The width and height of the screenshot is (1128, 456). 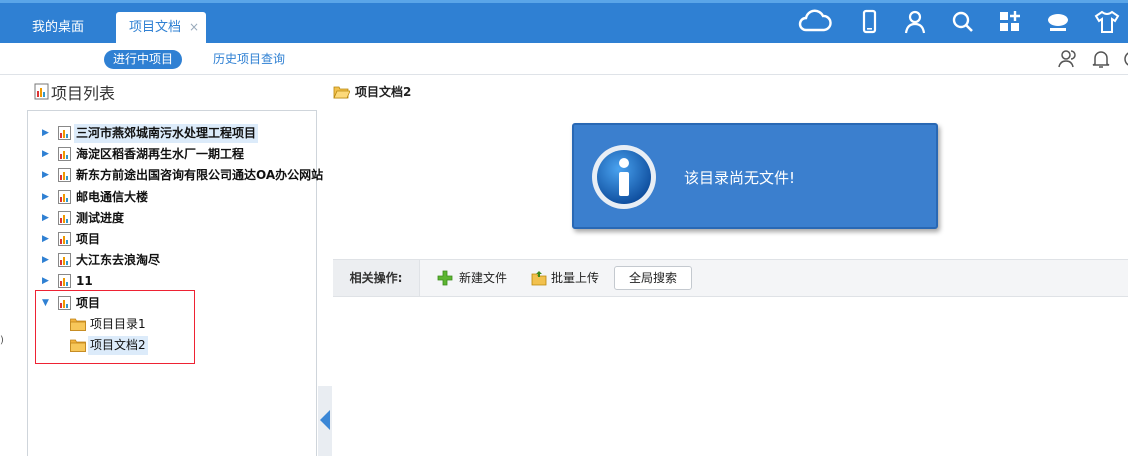 What do you see at coordinates (112, 197) in the screenshot?
I see `tree-node-label: 邮电通信大楼` at bounding box center [112, 197].